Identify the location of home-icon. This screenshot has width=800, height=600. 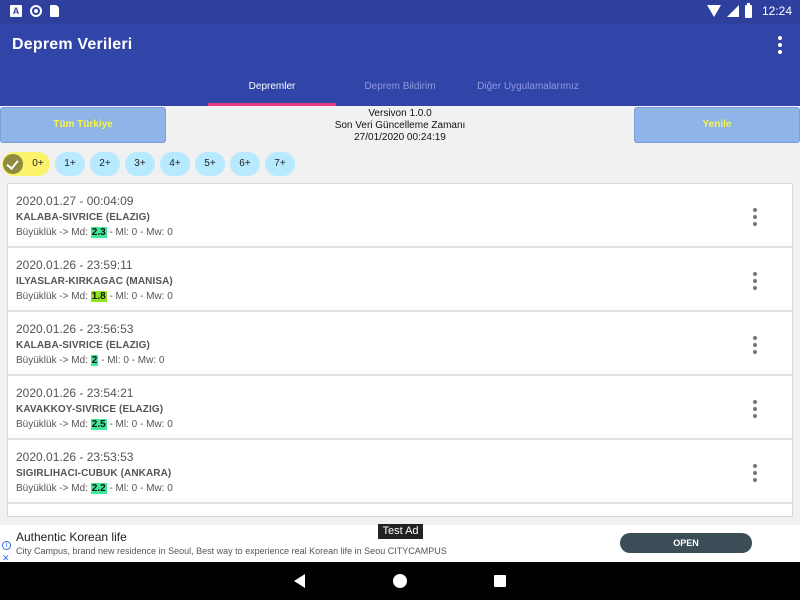
(400, 581).